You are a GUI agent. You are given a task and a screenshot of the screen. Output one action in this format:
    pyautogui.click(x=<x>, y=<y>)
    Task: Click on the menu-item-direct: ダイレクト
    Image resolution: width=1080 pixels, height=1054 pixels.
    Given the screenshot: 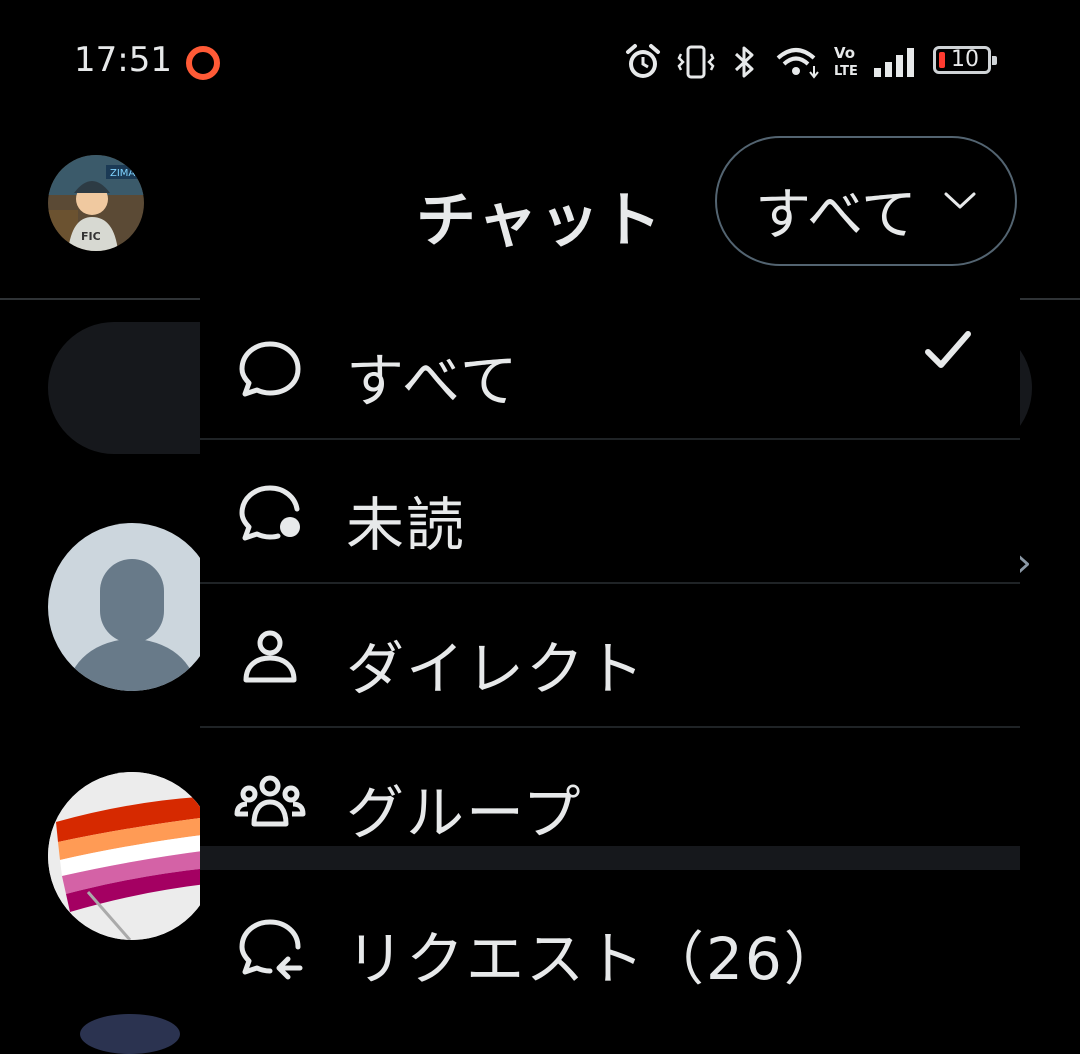 What is the action you would take?
    pyautogui.click(x=610, y=656)
    